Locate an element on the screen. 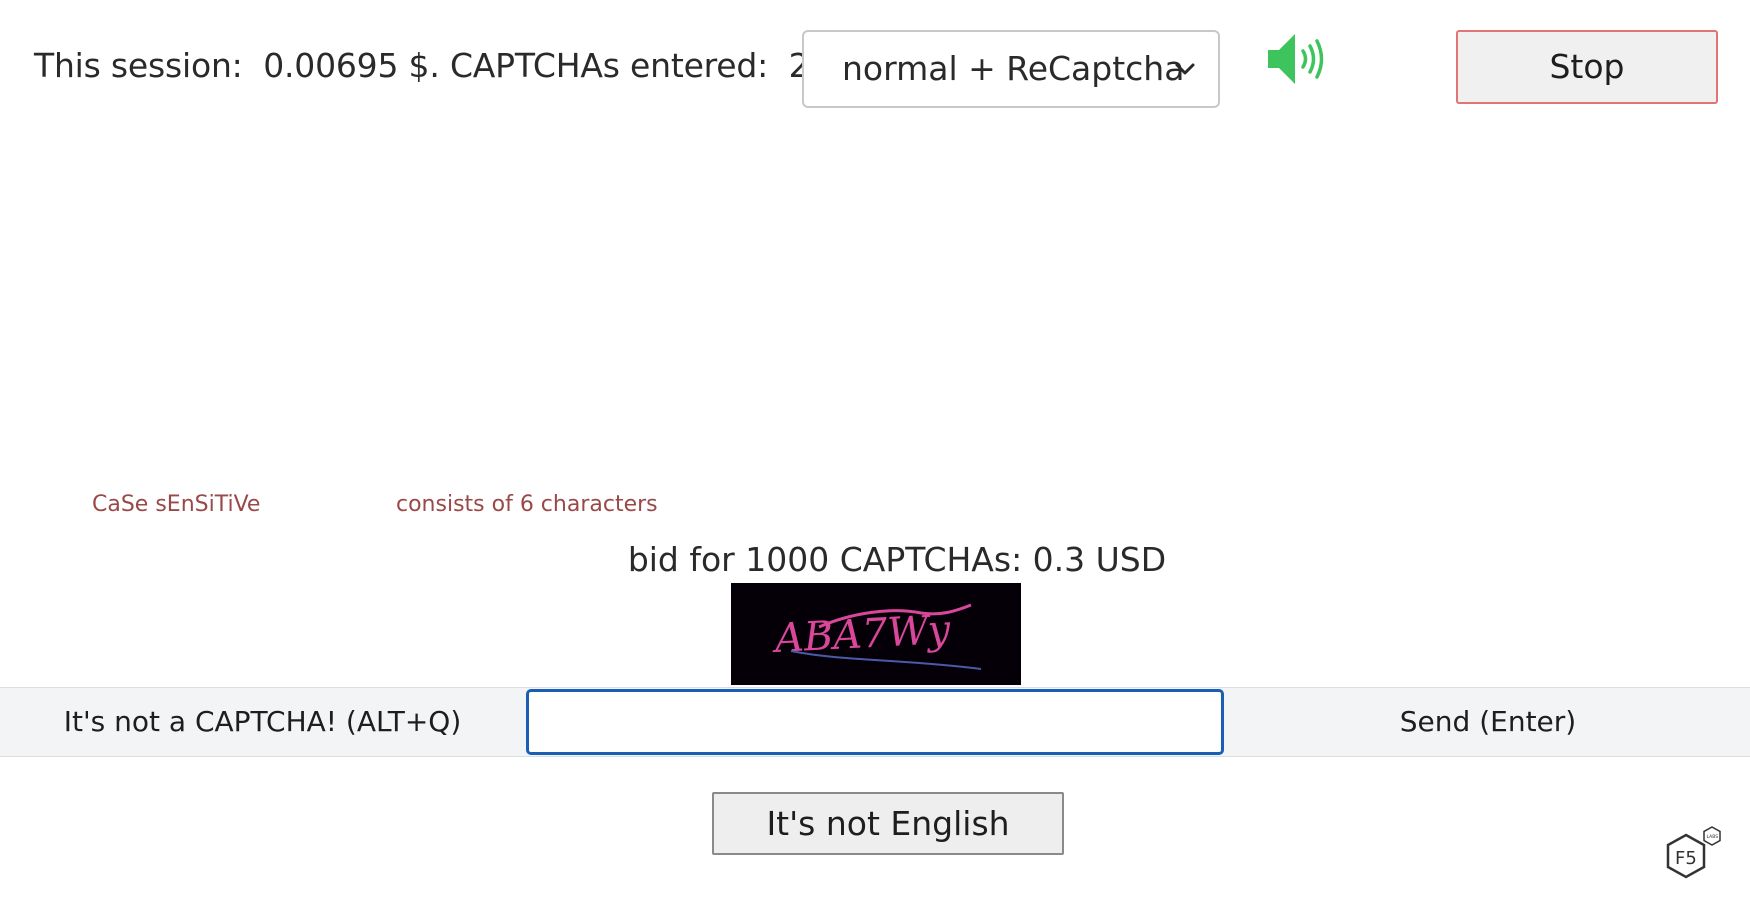 This screenshot has width=1750, height=908. f5-logo-text: F5 is located at coordinates (1686, 858).